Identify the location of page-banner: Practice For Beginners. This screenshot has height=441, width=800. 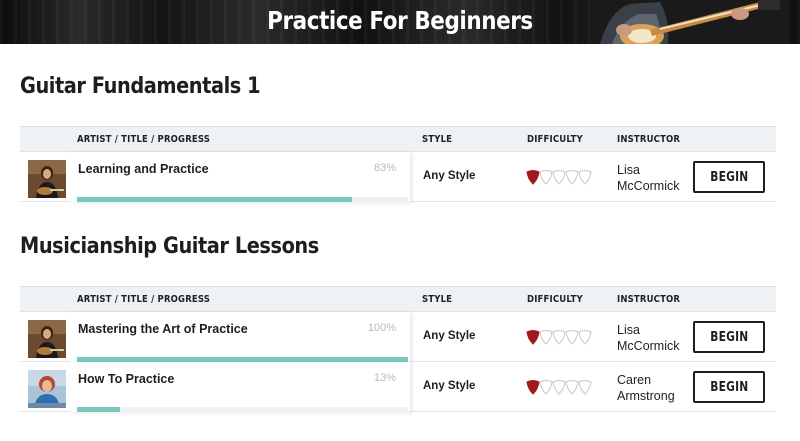
(400, 22).